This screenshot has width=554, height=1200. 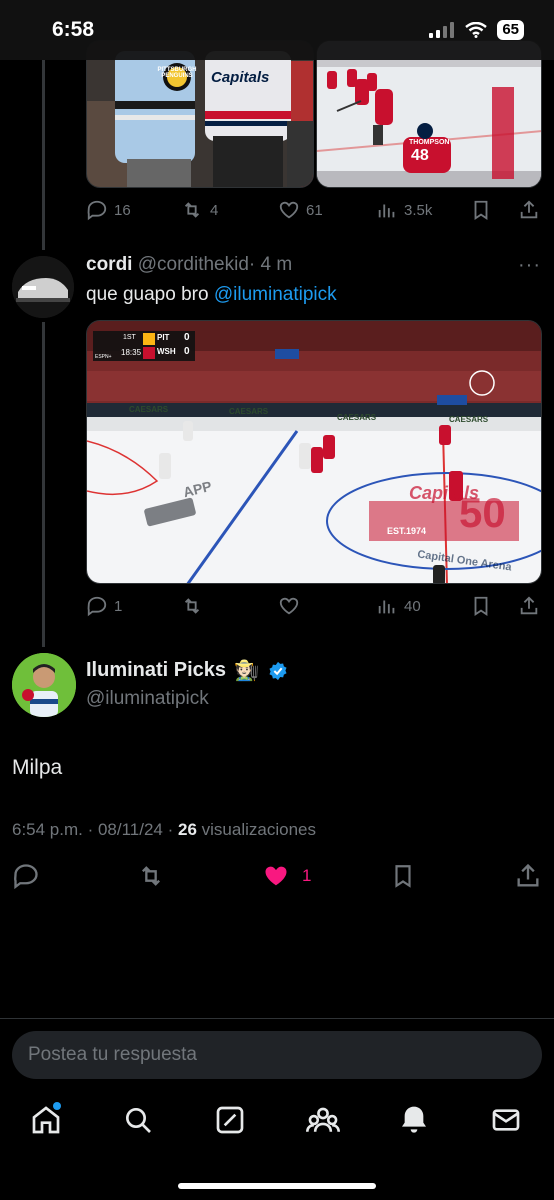 I want to click on signal-icon, so click(x=442, y=30).